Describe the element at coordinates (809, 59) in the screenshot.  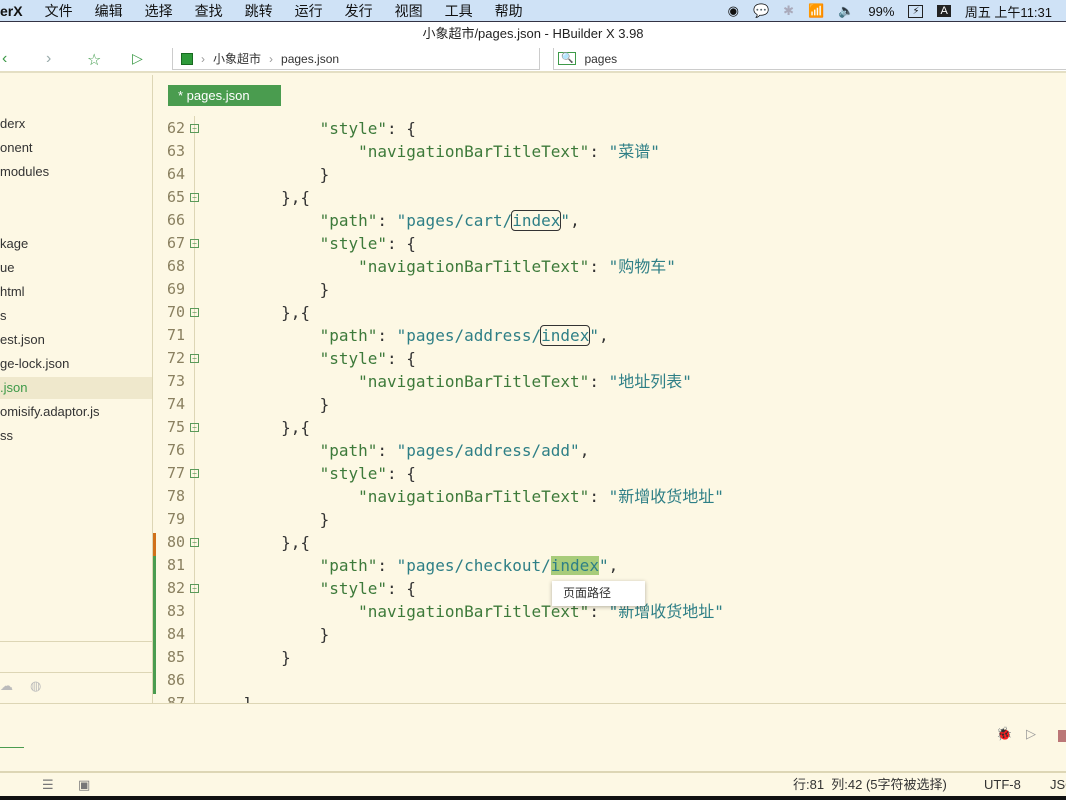
I see `search-input: 🔍 pages` at that location.